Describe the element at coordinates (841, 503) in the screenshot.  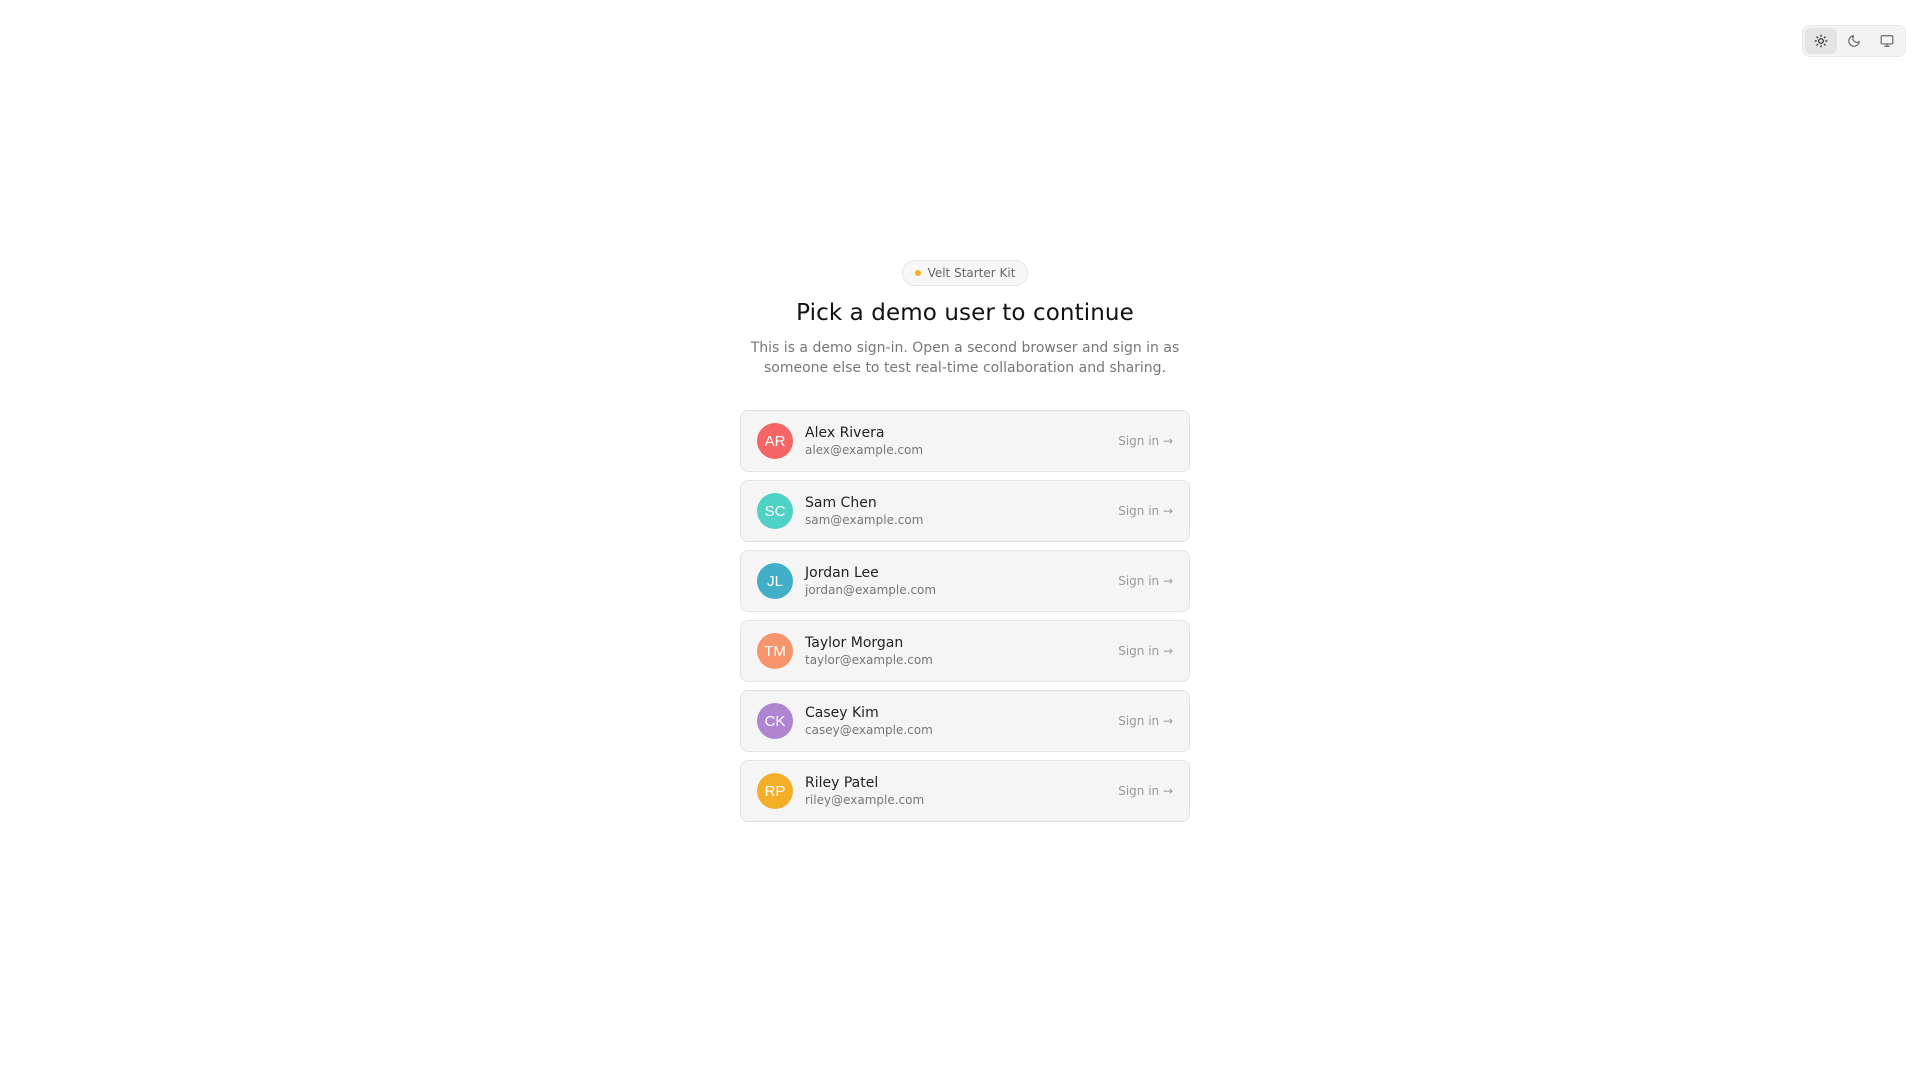
I see `user-name: Sam Chen` at that location.